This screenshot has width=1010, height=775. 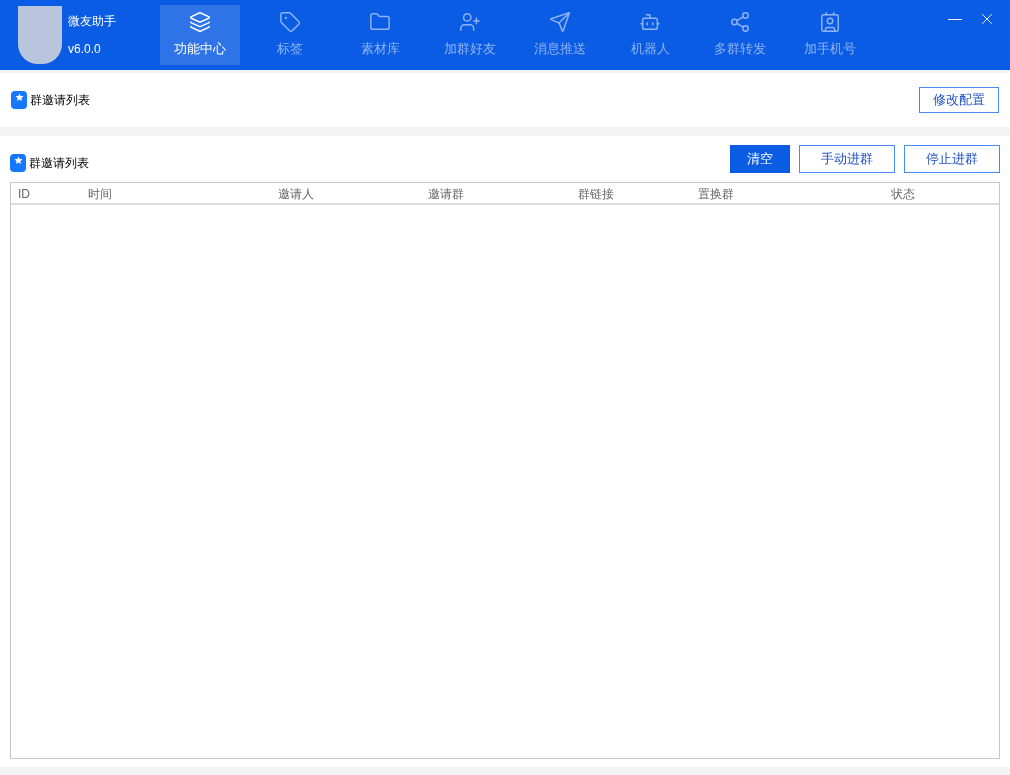 I want to click on column-header: 时间, so click(x=100, y=194).